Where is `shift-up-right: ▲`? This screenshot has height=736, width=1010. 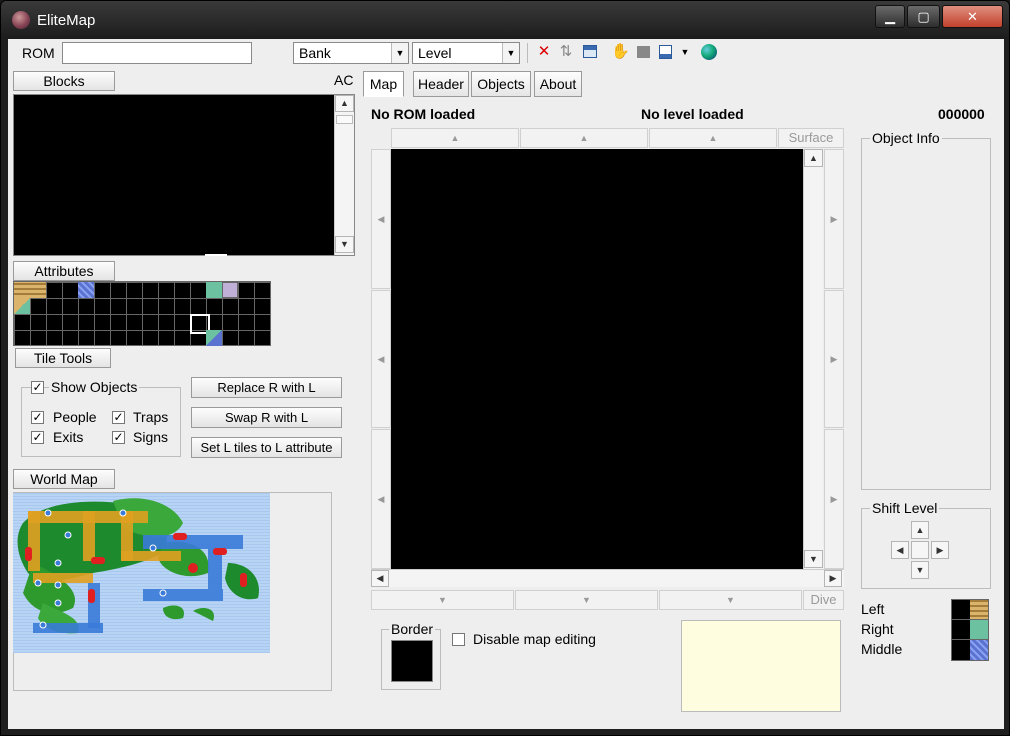 shift-up-right: ▲ is located at coordinates (713, 138).